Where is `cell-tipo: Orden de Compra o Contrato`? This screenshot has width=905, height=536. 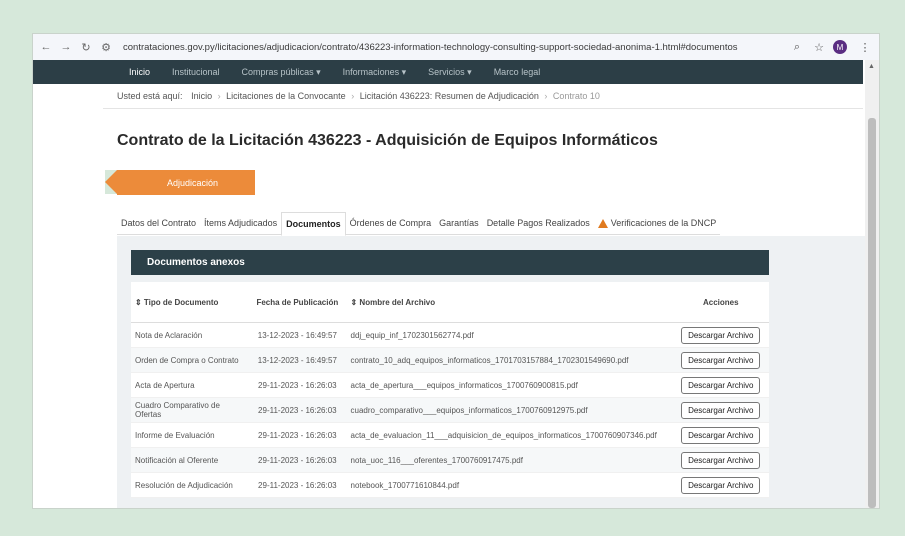
cell-tipo: Orden de Compra o Contrato is located at coordinates (190, 360).